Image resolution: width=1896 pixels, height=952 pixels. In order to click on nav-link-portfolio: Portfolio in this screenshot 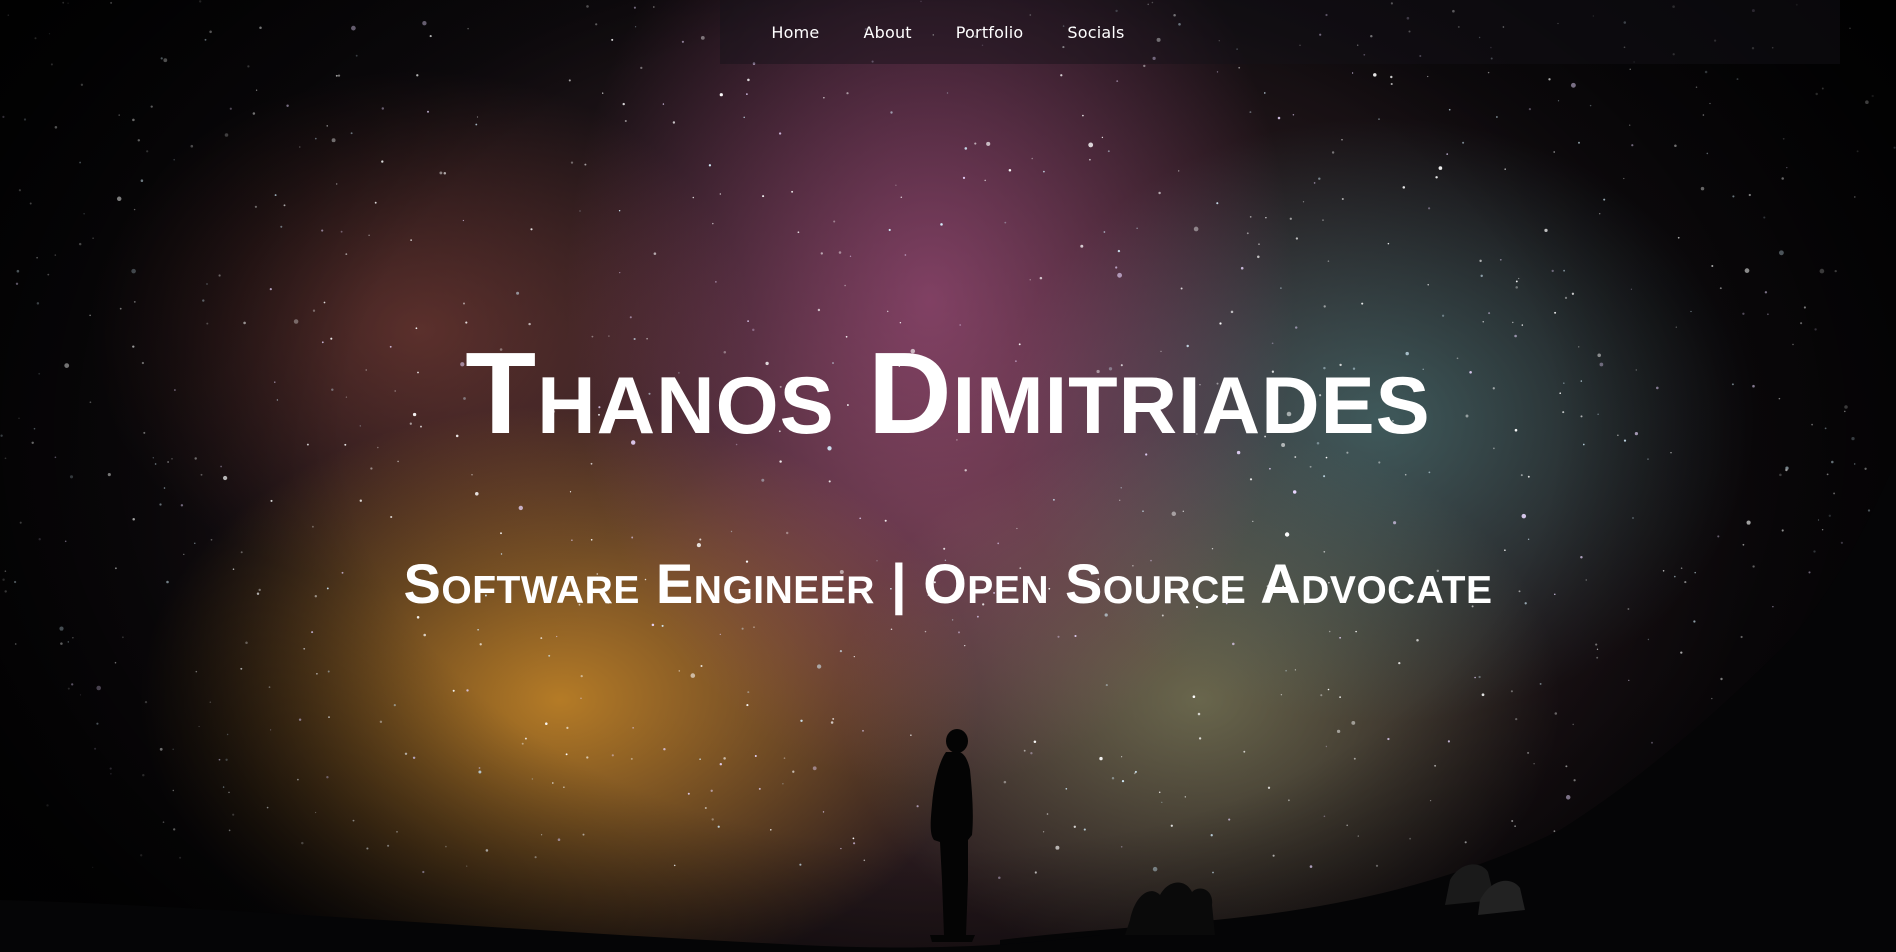, I will do `click(990, 32)`.